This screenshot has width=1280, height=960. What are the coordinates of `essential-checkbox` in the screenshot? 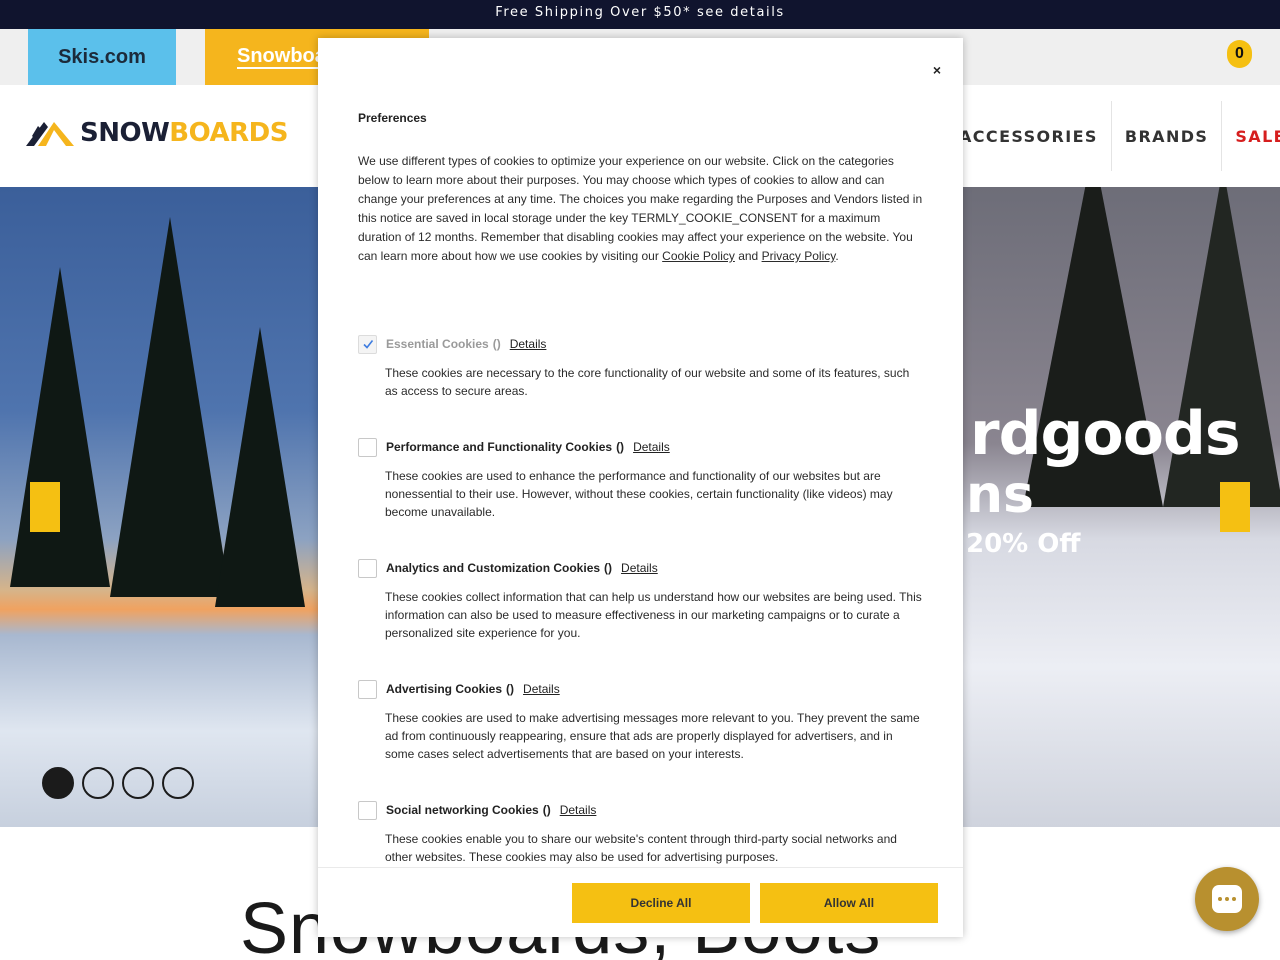 It's located at (367, 344).